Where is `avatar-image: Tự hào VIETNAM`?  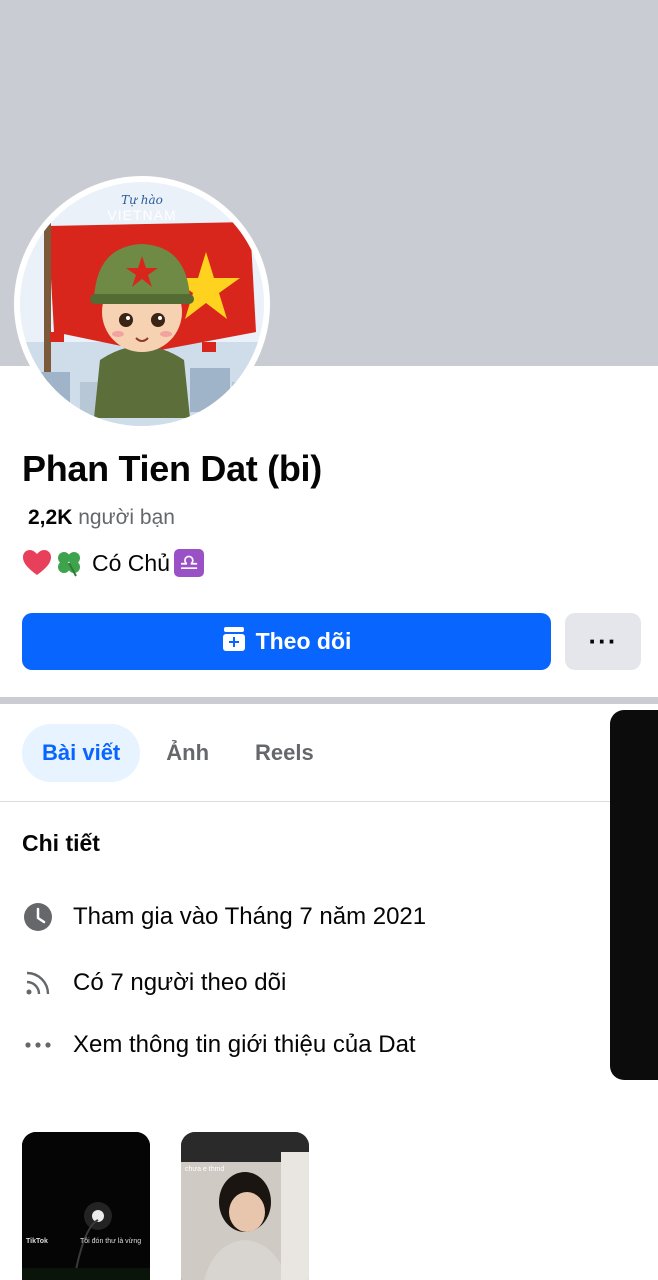
avatar-image: Tự hào VIETNAM is located at coordinates (142, 304).